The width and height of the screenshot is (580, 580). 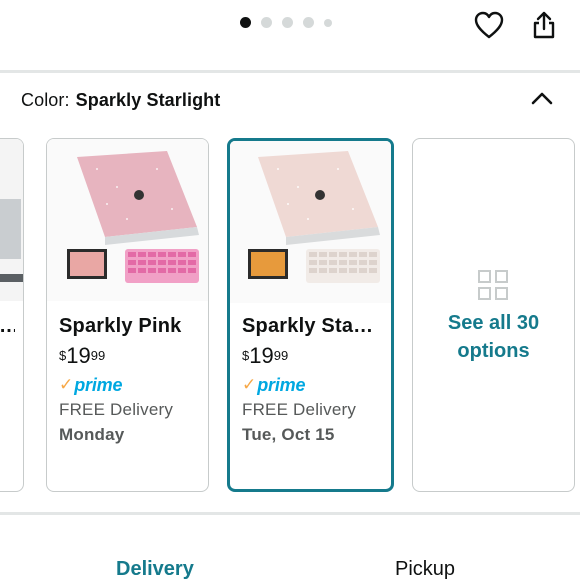 I want to click on product-image, so click(x=11, y=220).